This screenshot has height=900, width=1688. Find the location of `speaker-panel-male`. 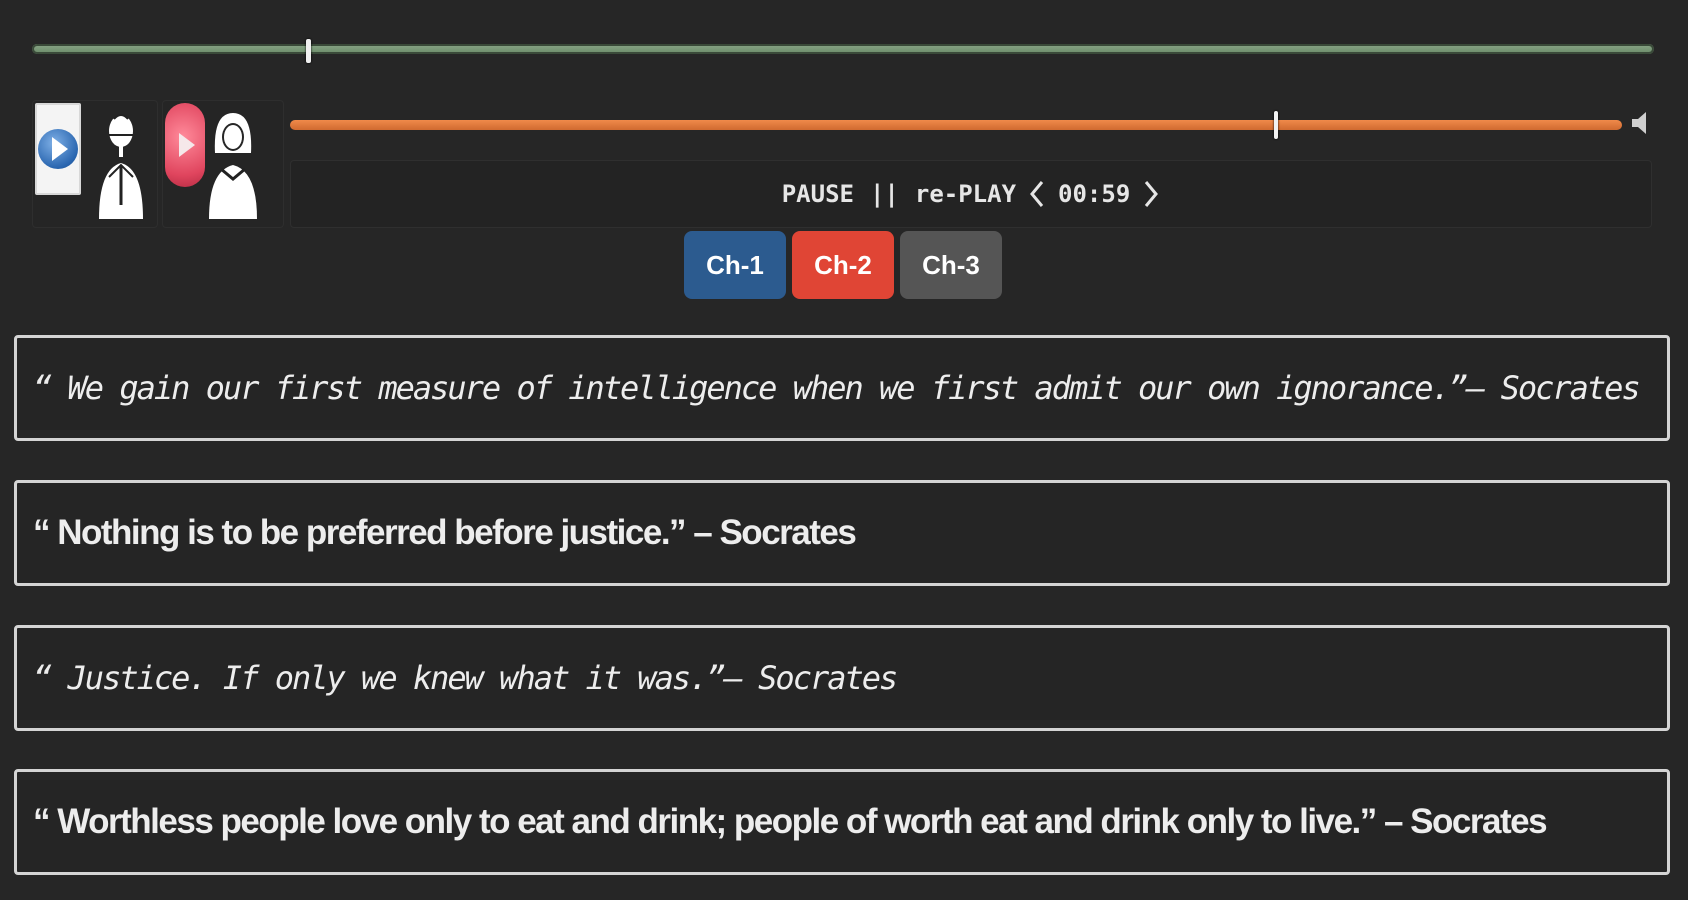

speaker-panel-male is located at coordinates (95, 164).